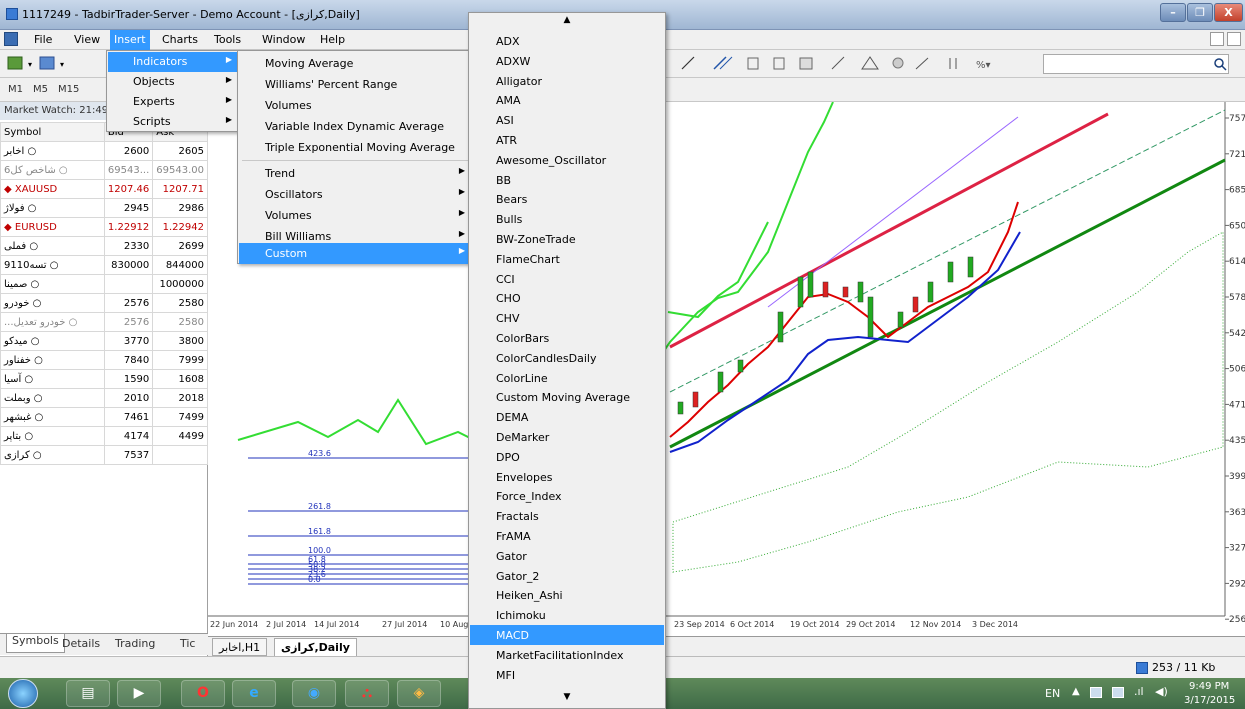 This screenshot has height=709, width=1245. Describe the element at coordinates (227, 39) in the screenshot. I see `menu-tools: Tools` at that location.